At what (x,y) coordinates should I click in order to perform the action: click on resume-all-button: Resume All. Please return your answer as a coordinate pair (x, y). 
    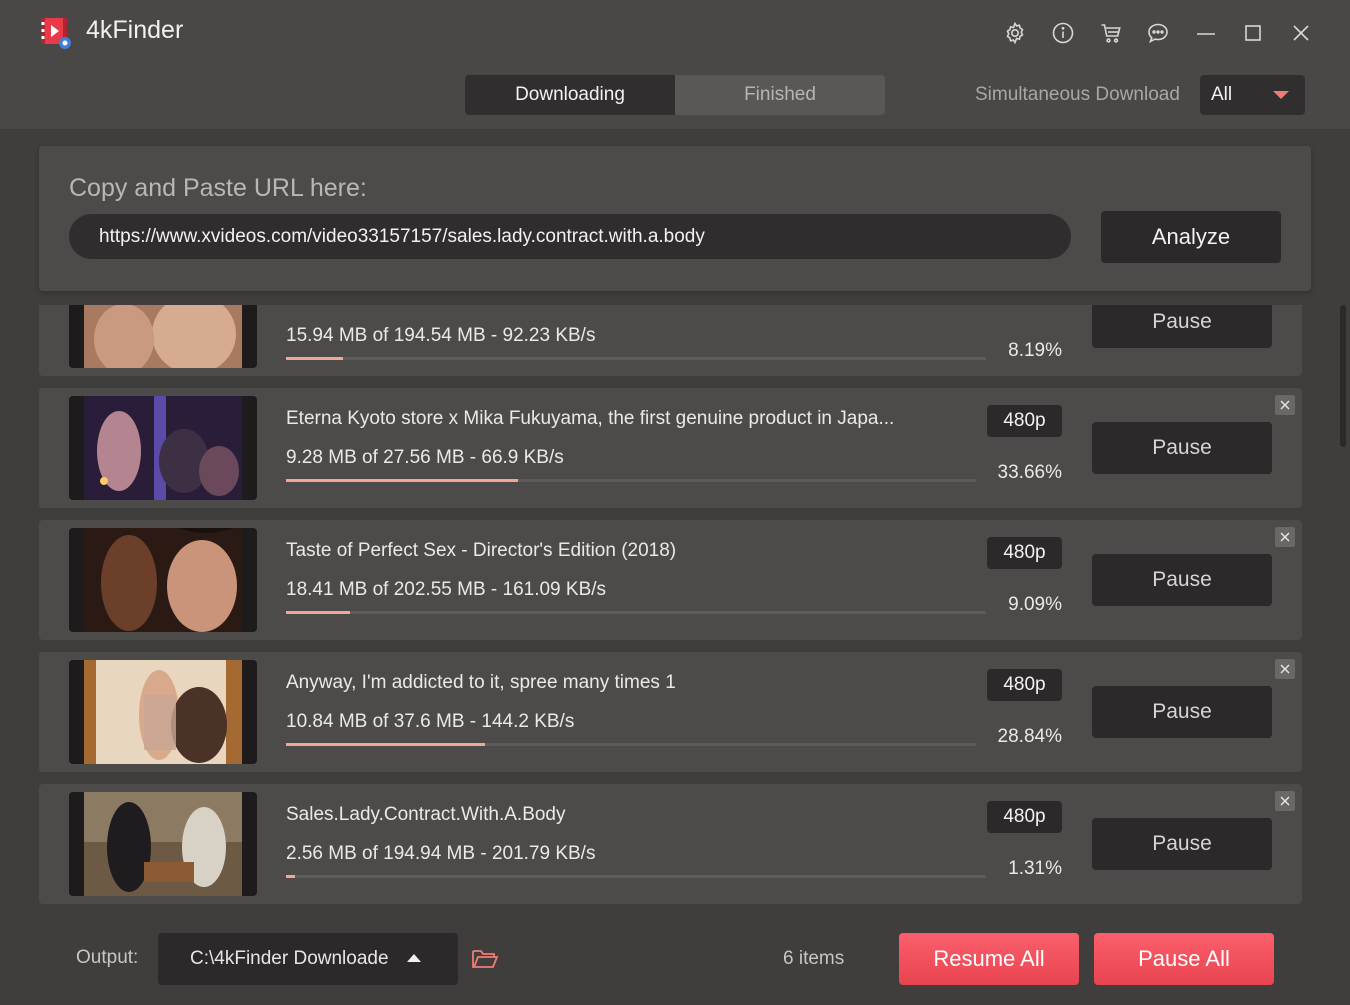
    Looking at the image, I should click on (989, 959).